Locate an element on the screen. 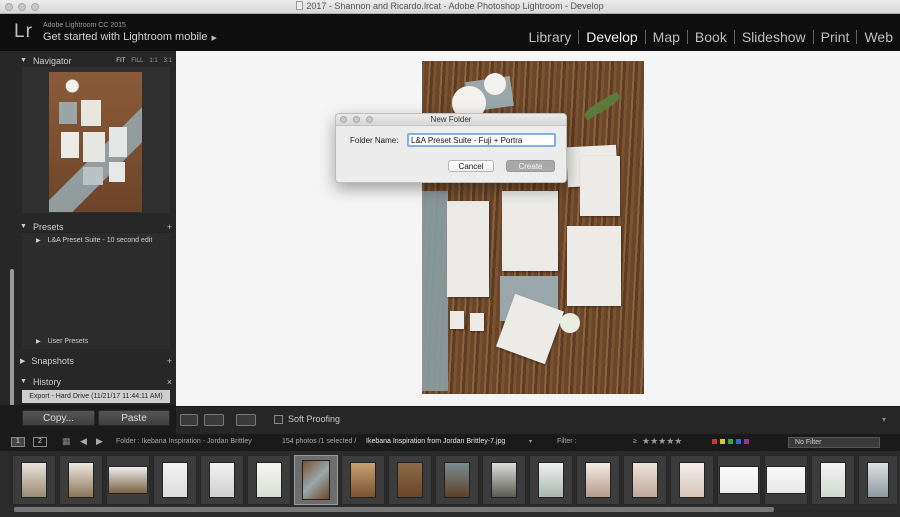 The width and height of the screenshot is (900, 517). dialog-minimize-button is located at coordinates (356, 119).